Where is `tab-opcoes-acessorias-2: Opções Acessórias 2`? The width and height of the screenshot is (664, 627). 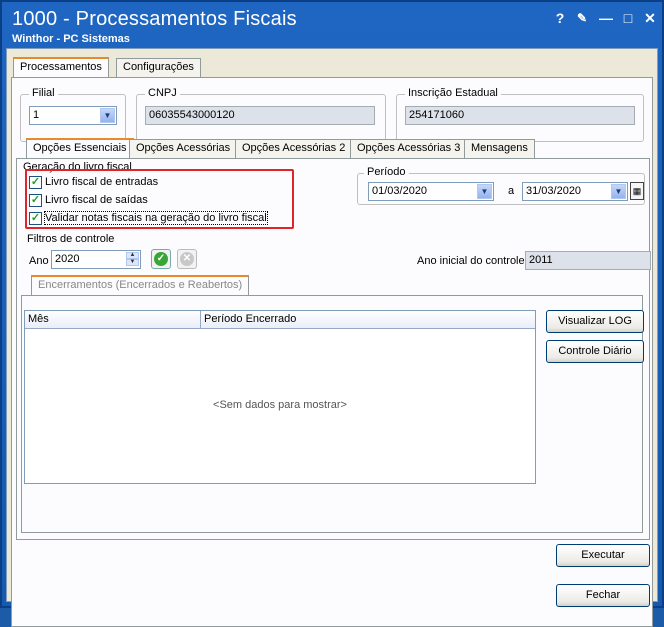 tab-opcoes-acessorias-2: Opções Acessórias 2 is located at coordinates (294, 148).